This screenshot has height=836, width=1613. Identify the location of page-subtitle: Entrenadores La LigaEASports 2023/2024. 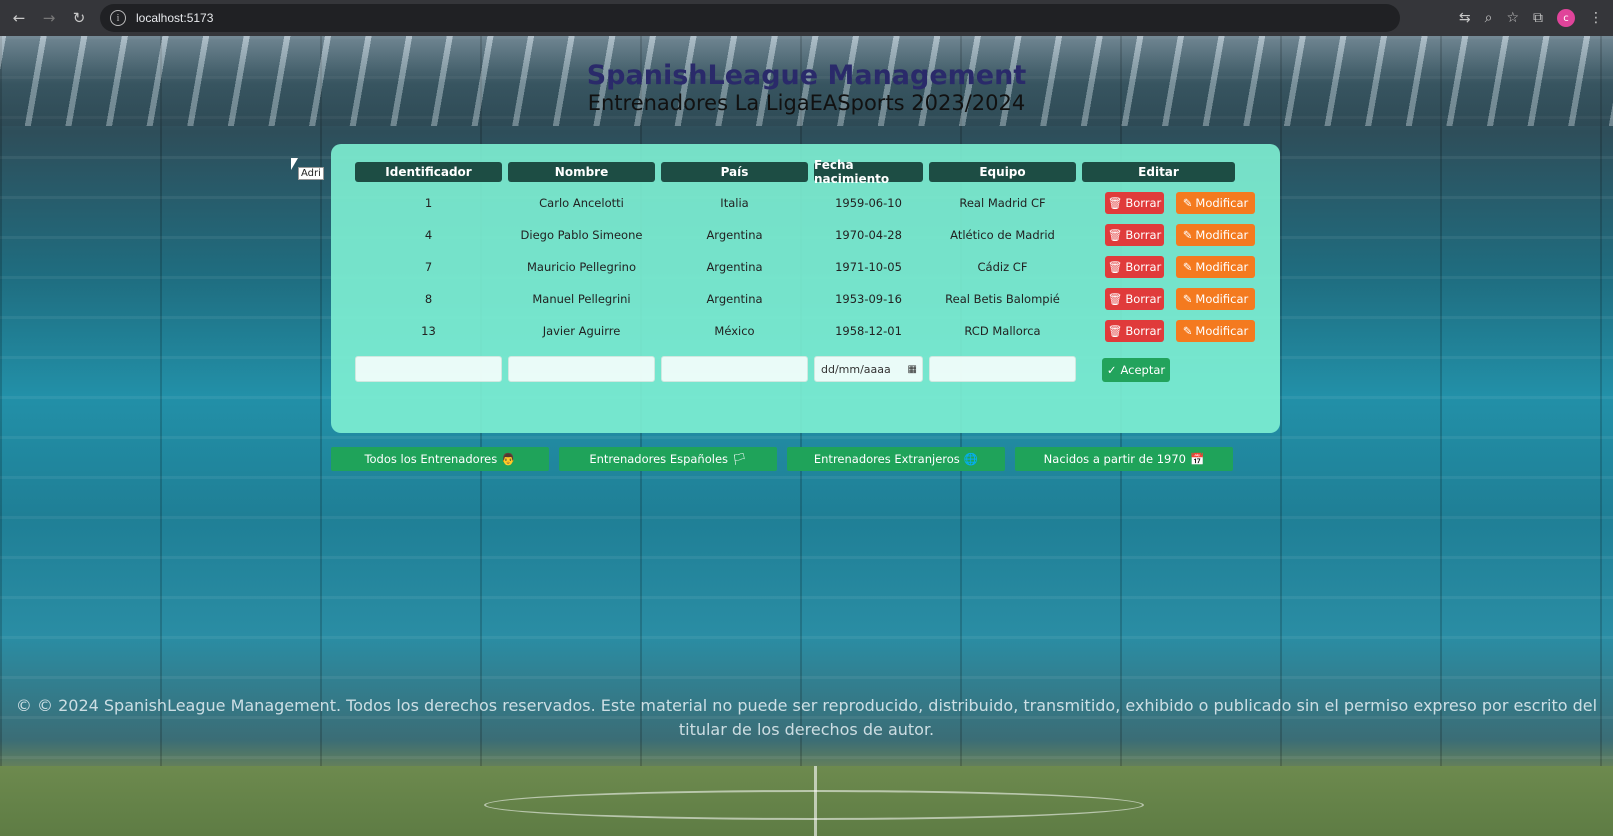
(806, 103).